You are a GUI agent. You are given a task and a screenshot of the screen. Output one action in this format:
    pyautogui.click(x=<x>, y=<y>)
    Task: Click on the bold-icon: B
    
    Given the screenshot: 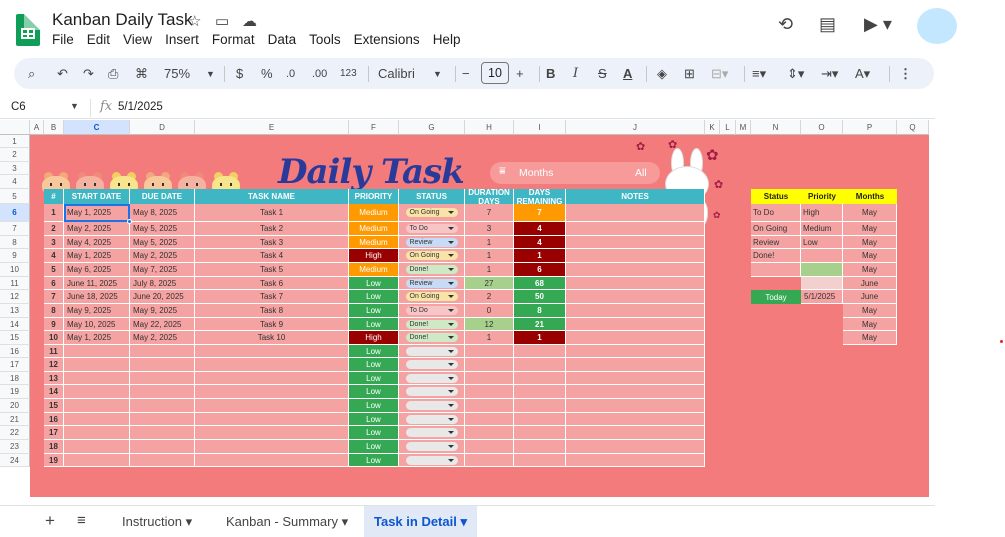 What is the action you would take?
    pyautogui.click(x=550, y=74)
    